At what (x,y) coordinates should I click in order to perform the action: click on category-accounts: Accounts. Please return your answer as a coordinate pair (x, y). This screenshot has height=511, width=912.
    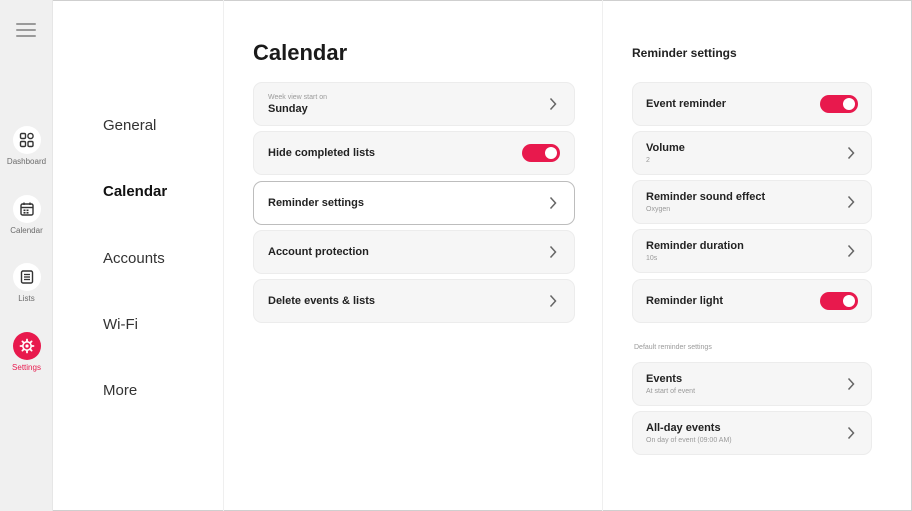
    Looking at the image, I should click on (134, 258).